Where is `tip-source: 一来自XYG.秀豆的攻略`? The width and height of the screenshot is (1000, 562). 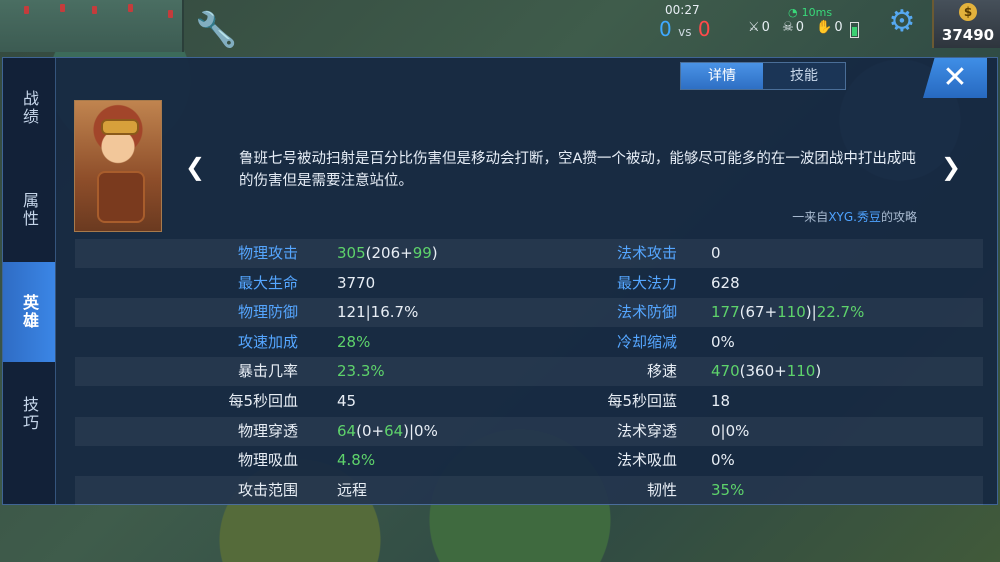 tip-source: 一来自XYG.秀豆的攻略 is located at coordinates (854, 216).